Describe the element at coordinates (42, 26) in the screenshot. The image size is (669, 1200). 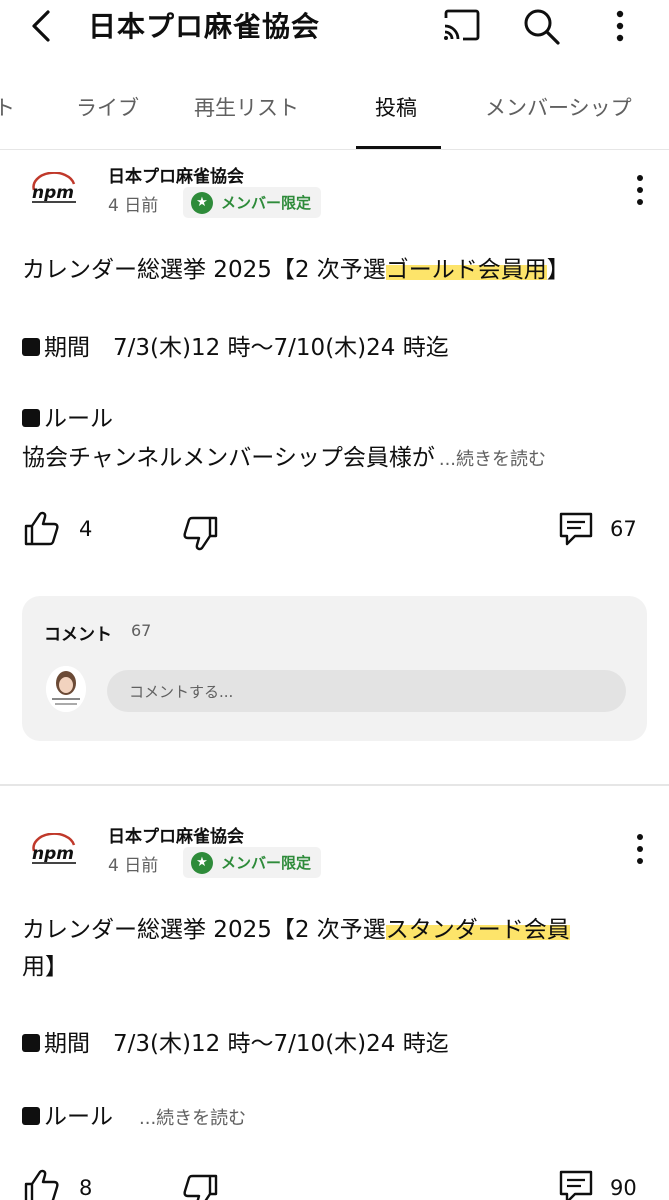
I see `back-arrow-icon` at that location.